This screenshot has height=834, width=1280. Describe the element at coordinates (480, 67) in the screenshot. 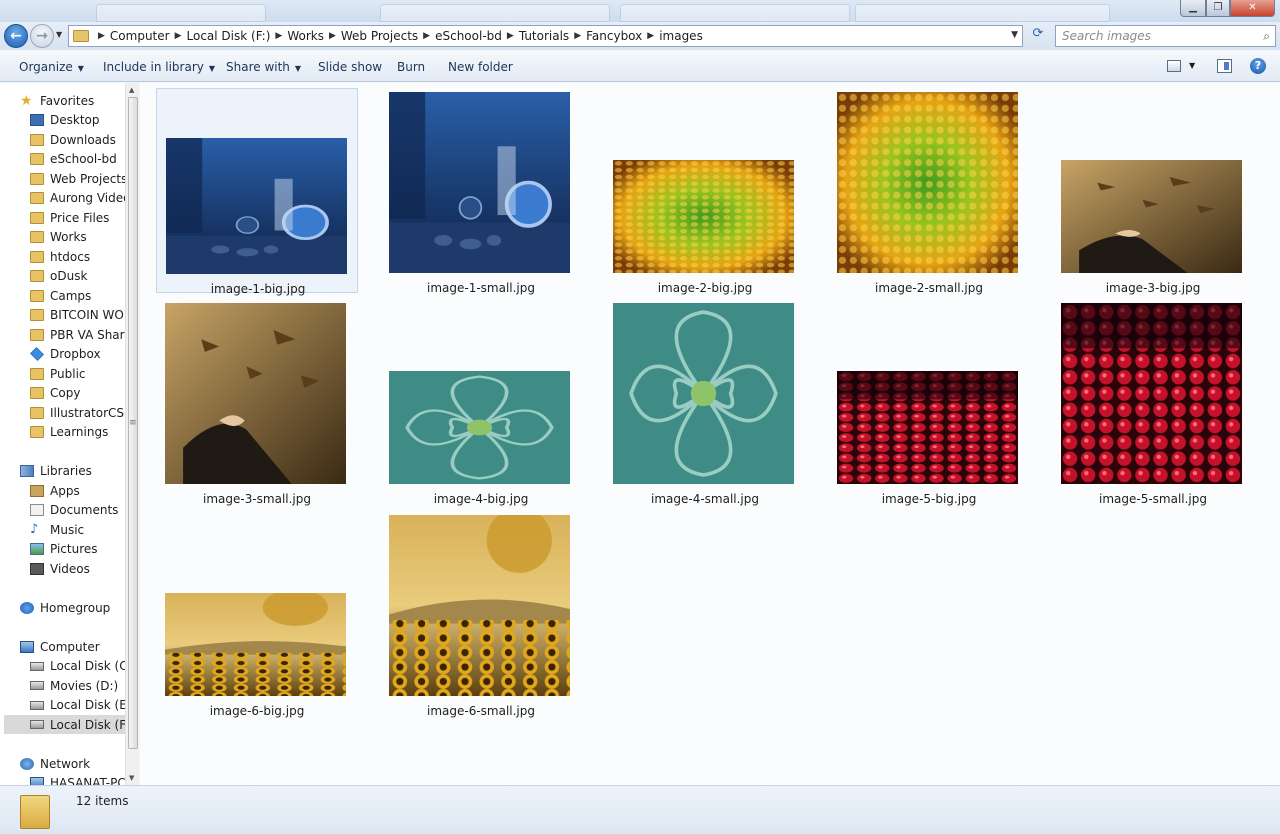

I see `new-folder-button: New folder` at that location.